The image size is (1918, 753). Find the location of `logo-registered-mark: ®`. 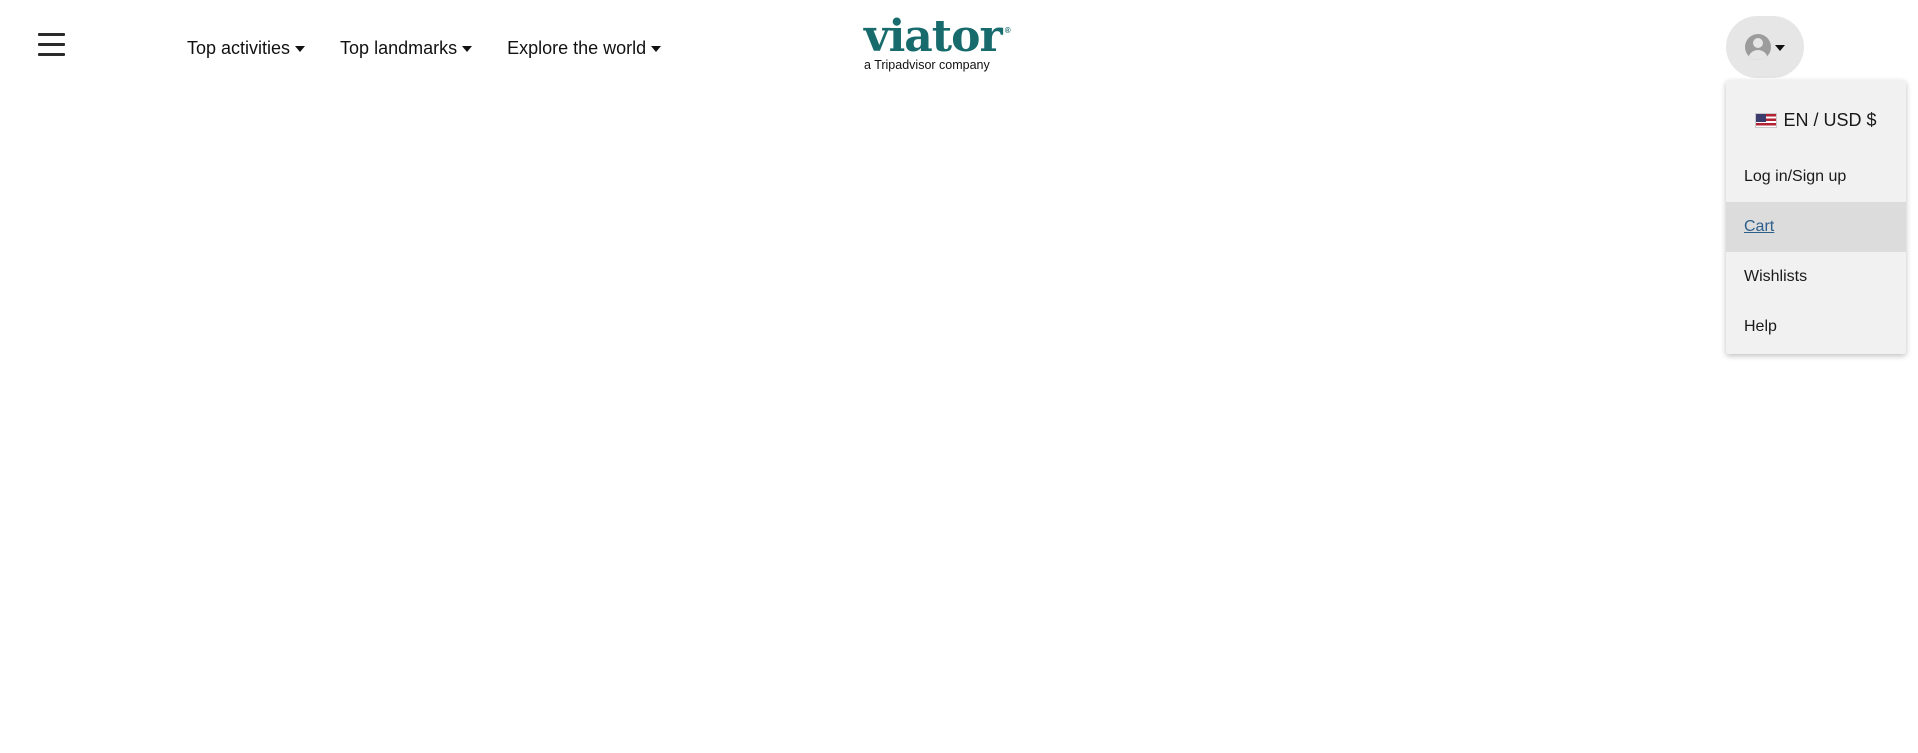

logo-registered-mark: ® is located at coordinates (1007, 30).